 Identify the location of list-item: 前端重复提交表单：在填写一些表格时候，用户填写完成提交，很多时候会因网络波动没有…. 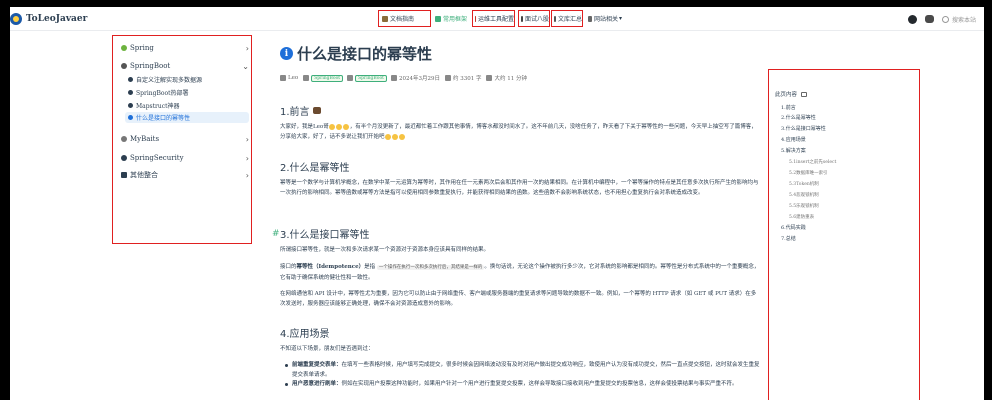
(522, 370).